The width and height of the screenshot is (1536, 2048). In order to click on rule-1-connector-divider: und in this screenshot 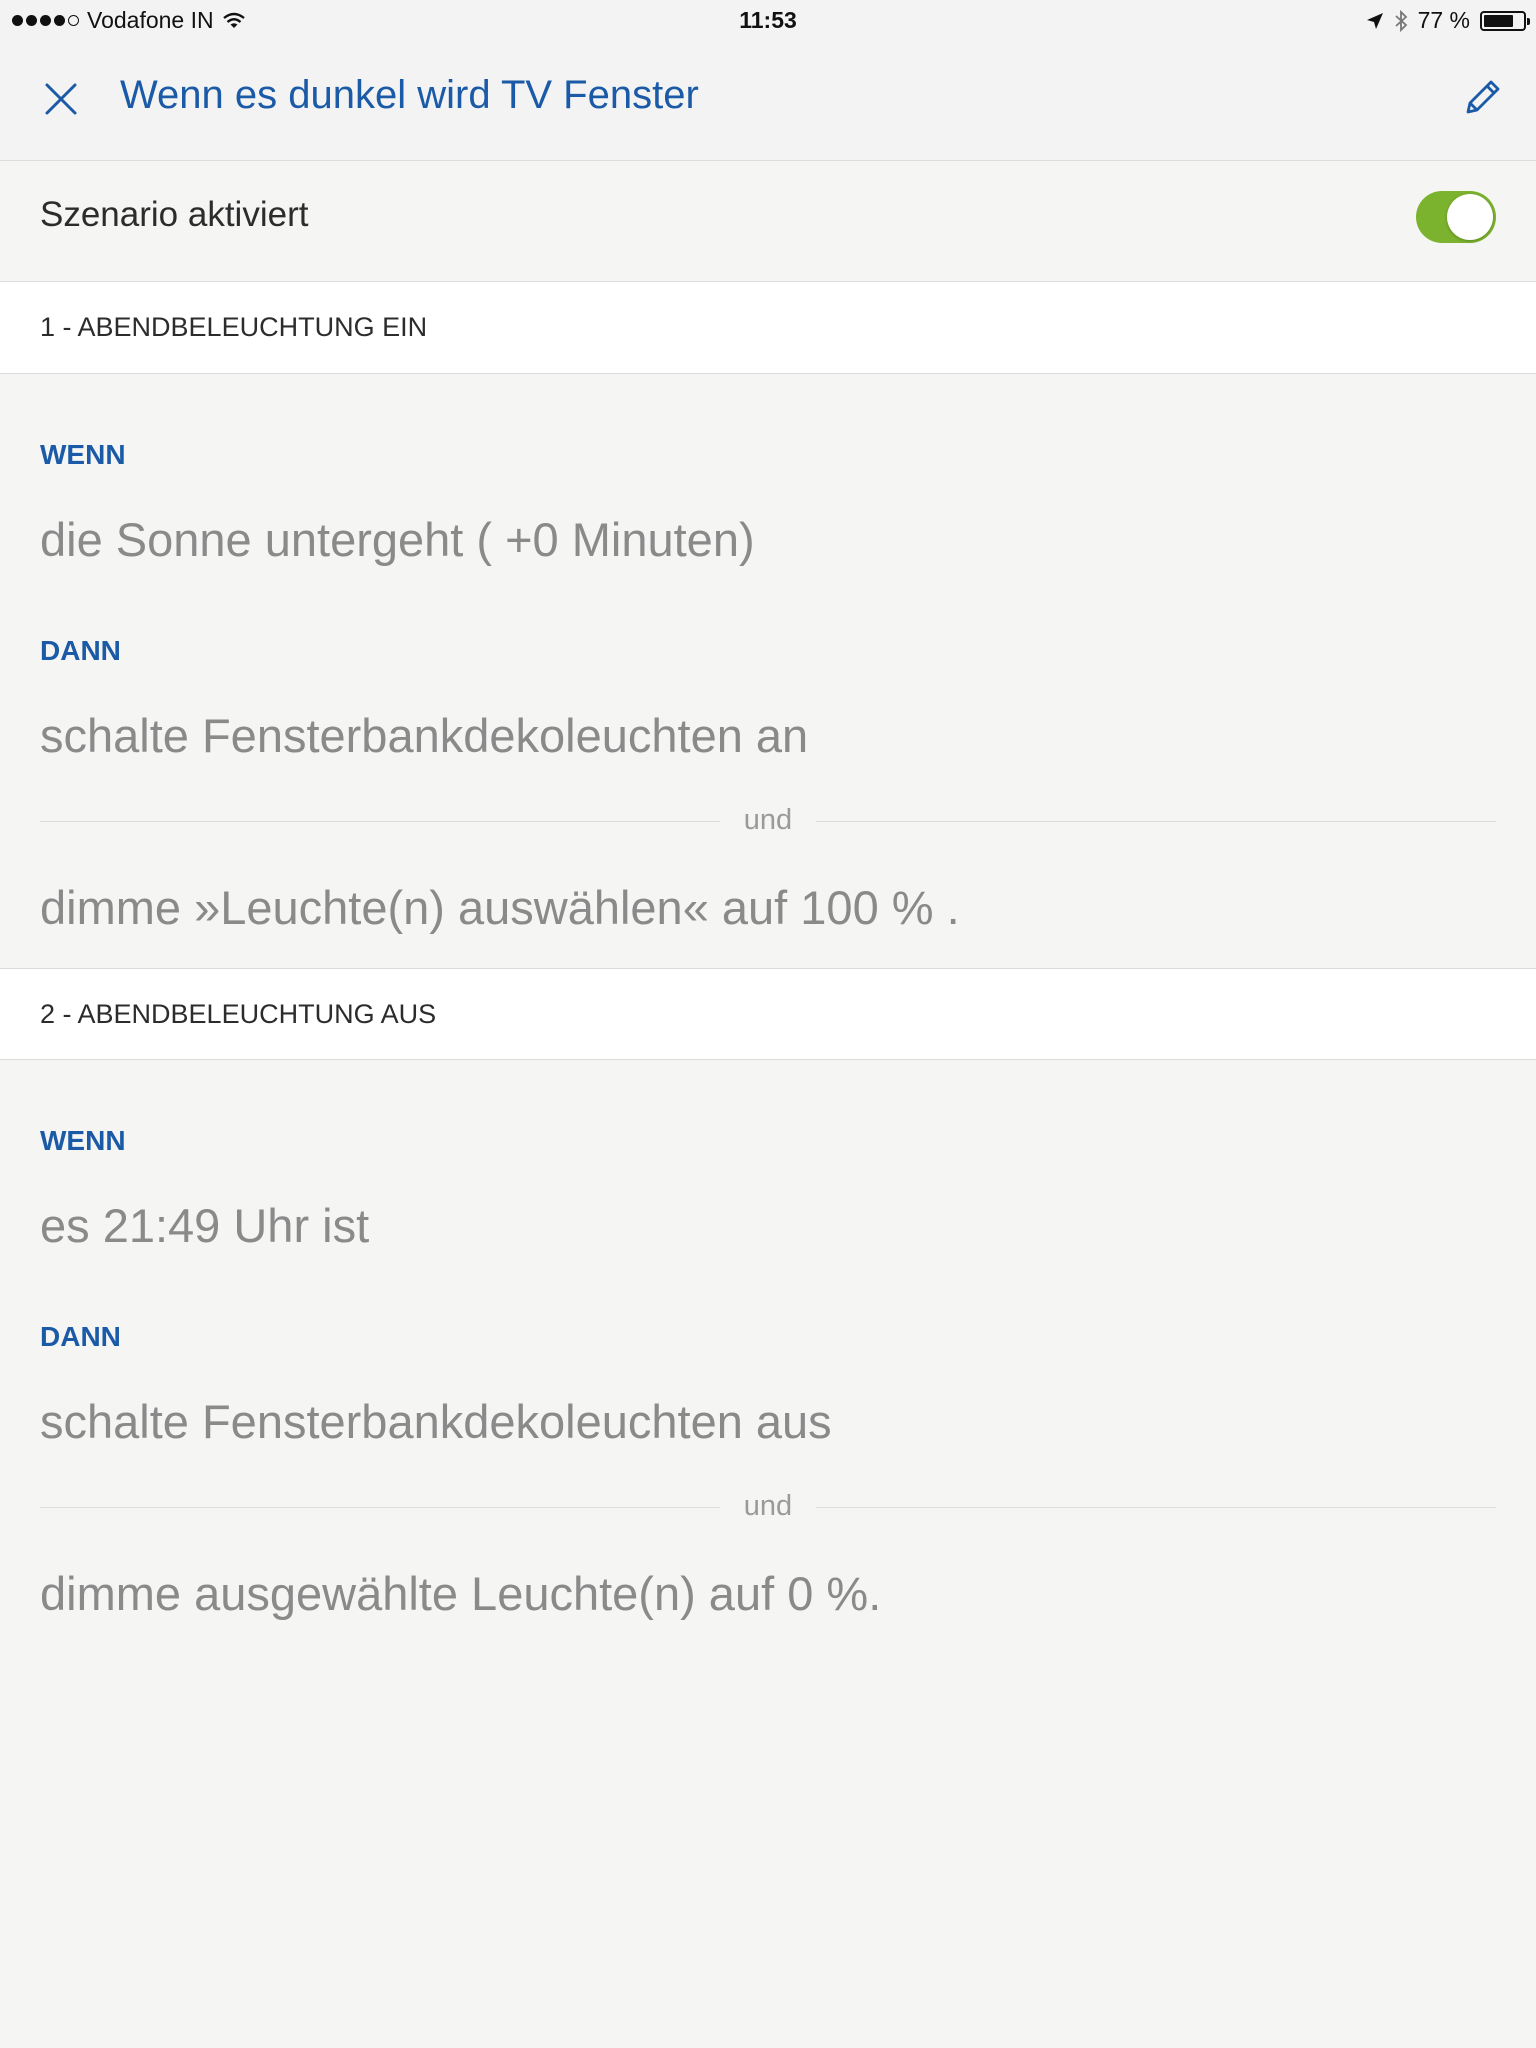, I will do `click(768, 821)`.